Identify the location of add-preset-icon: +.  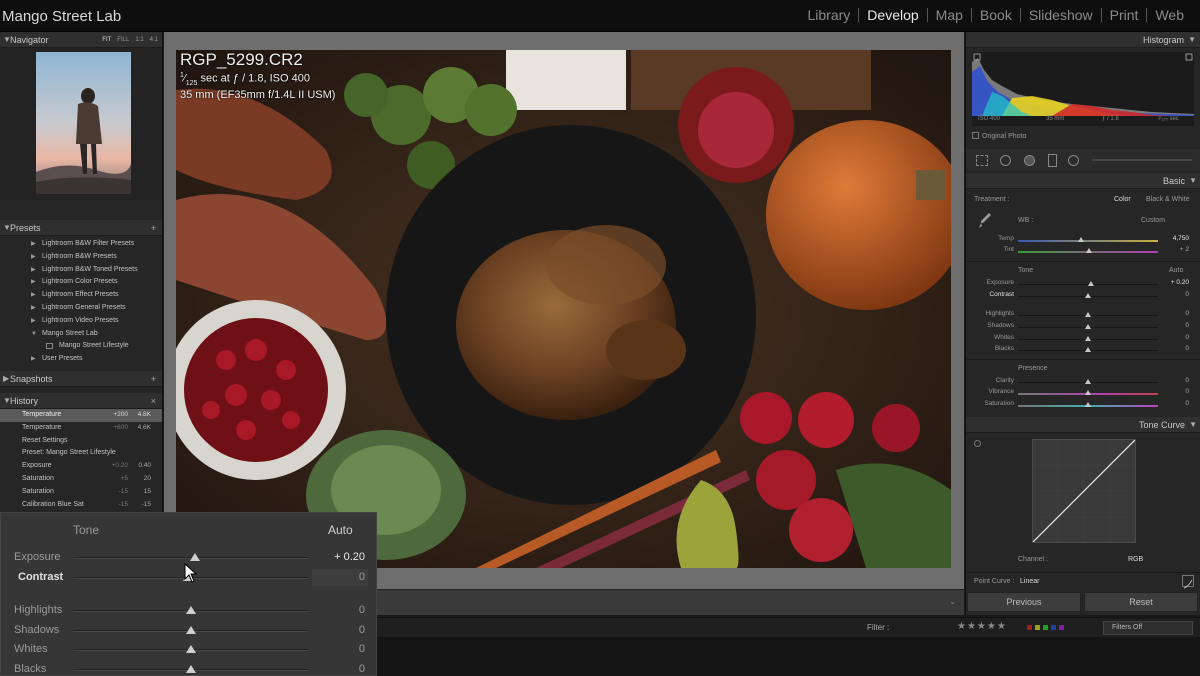
(153, 228).